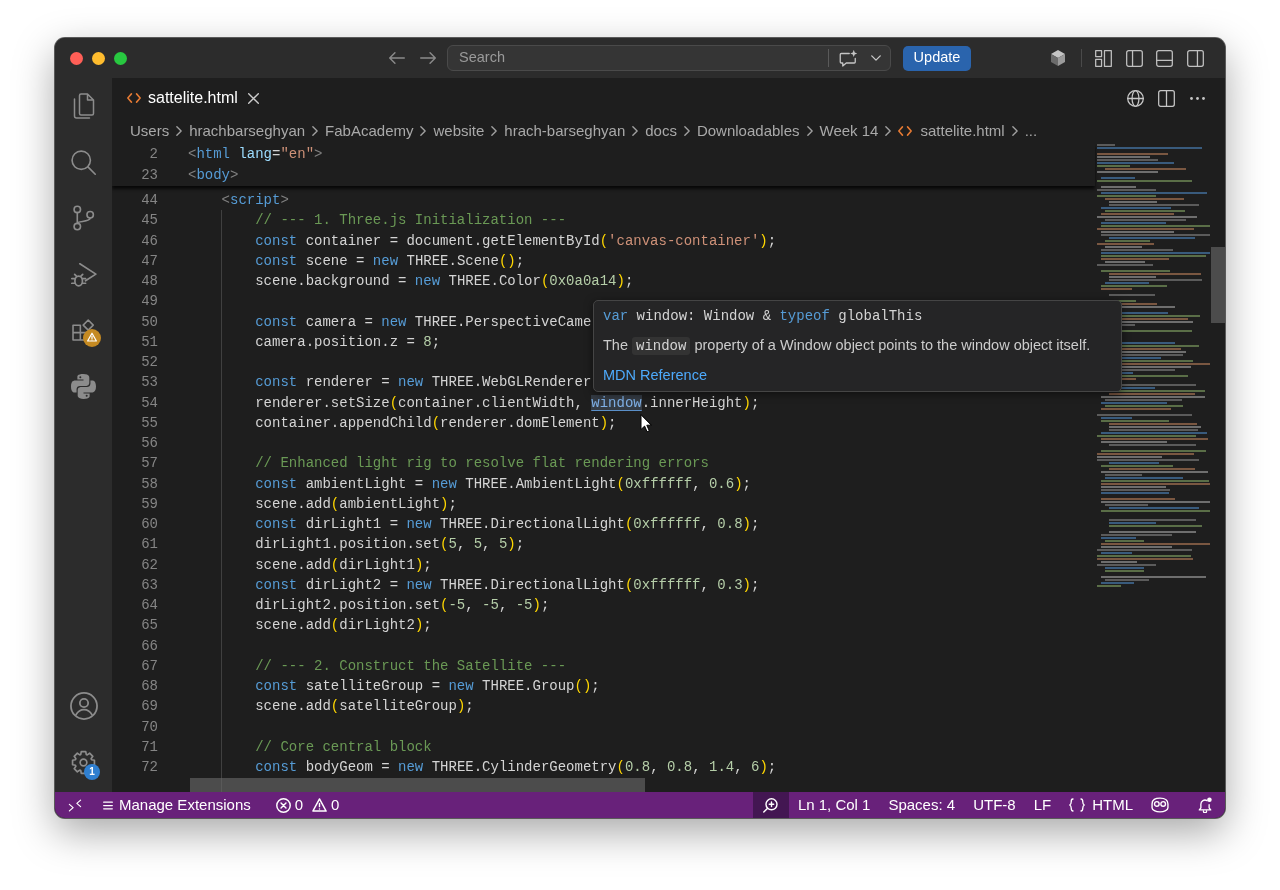  I want to click on breadcrumb-item: hrachbarseghyan, so click(247, 131).